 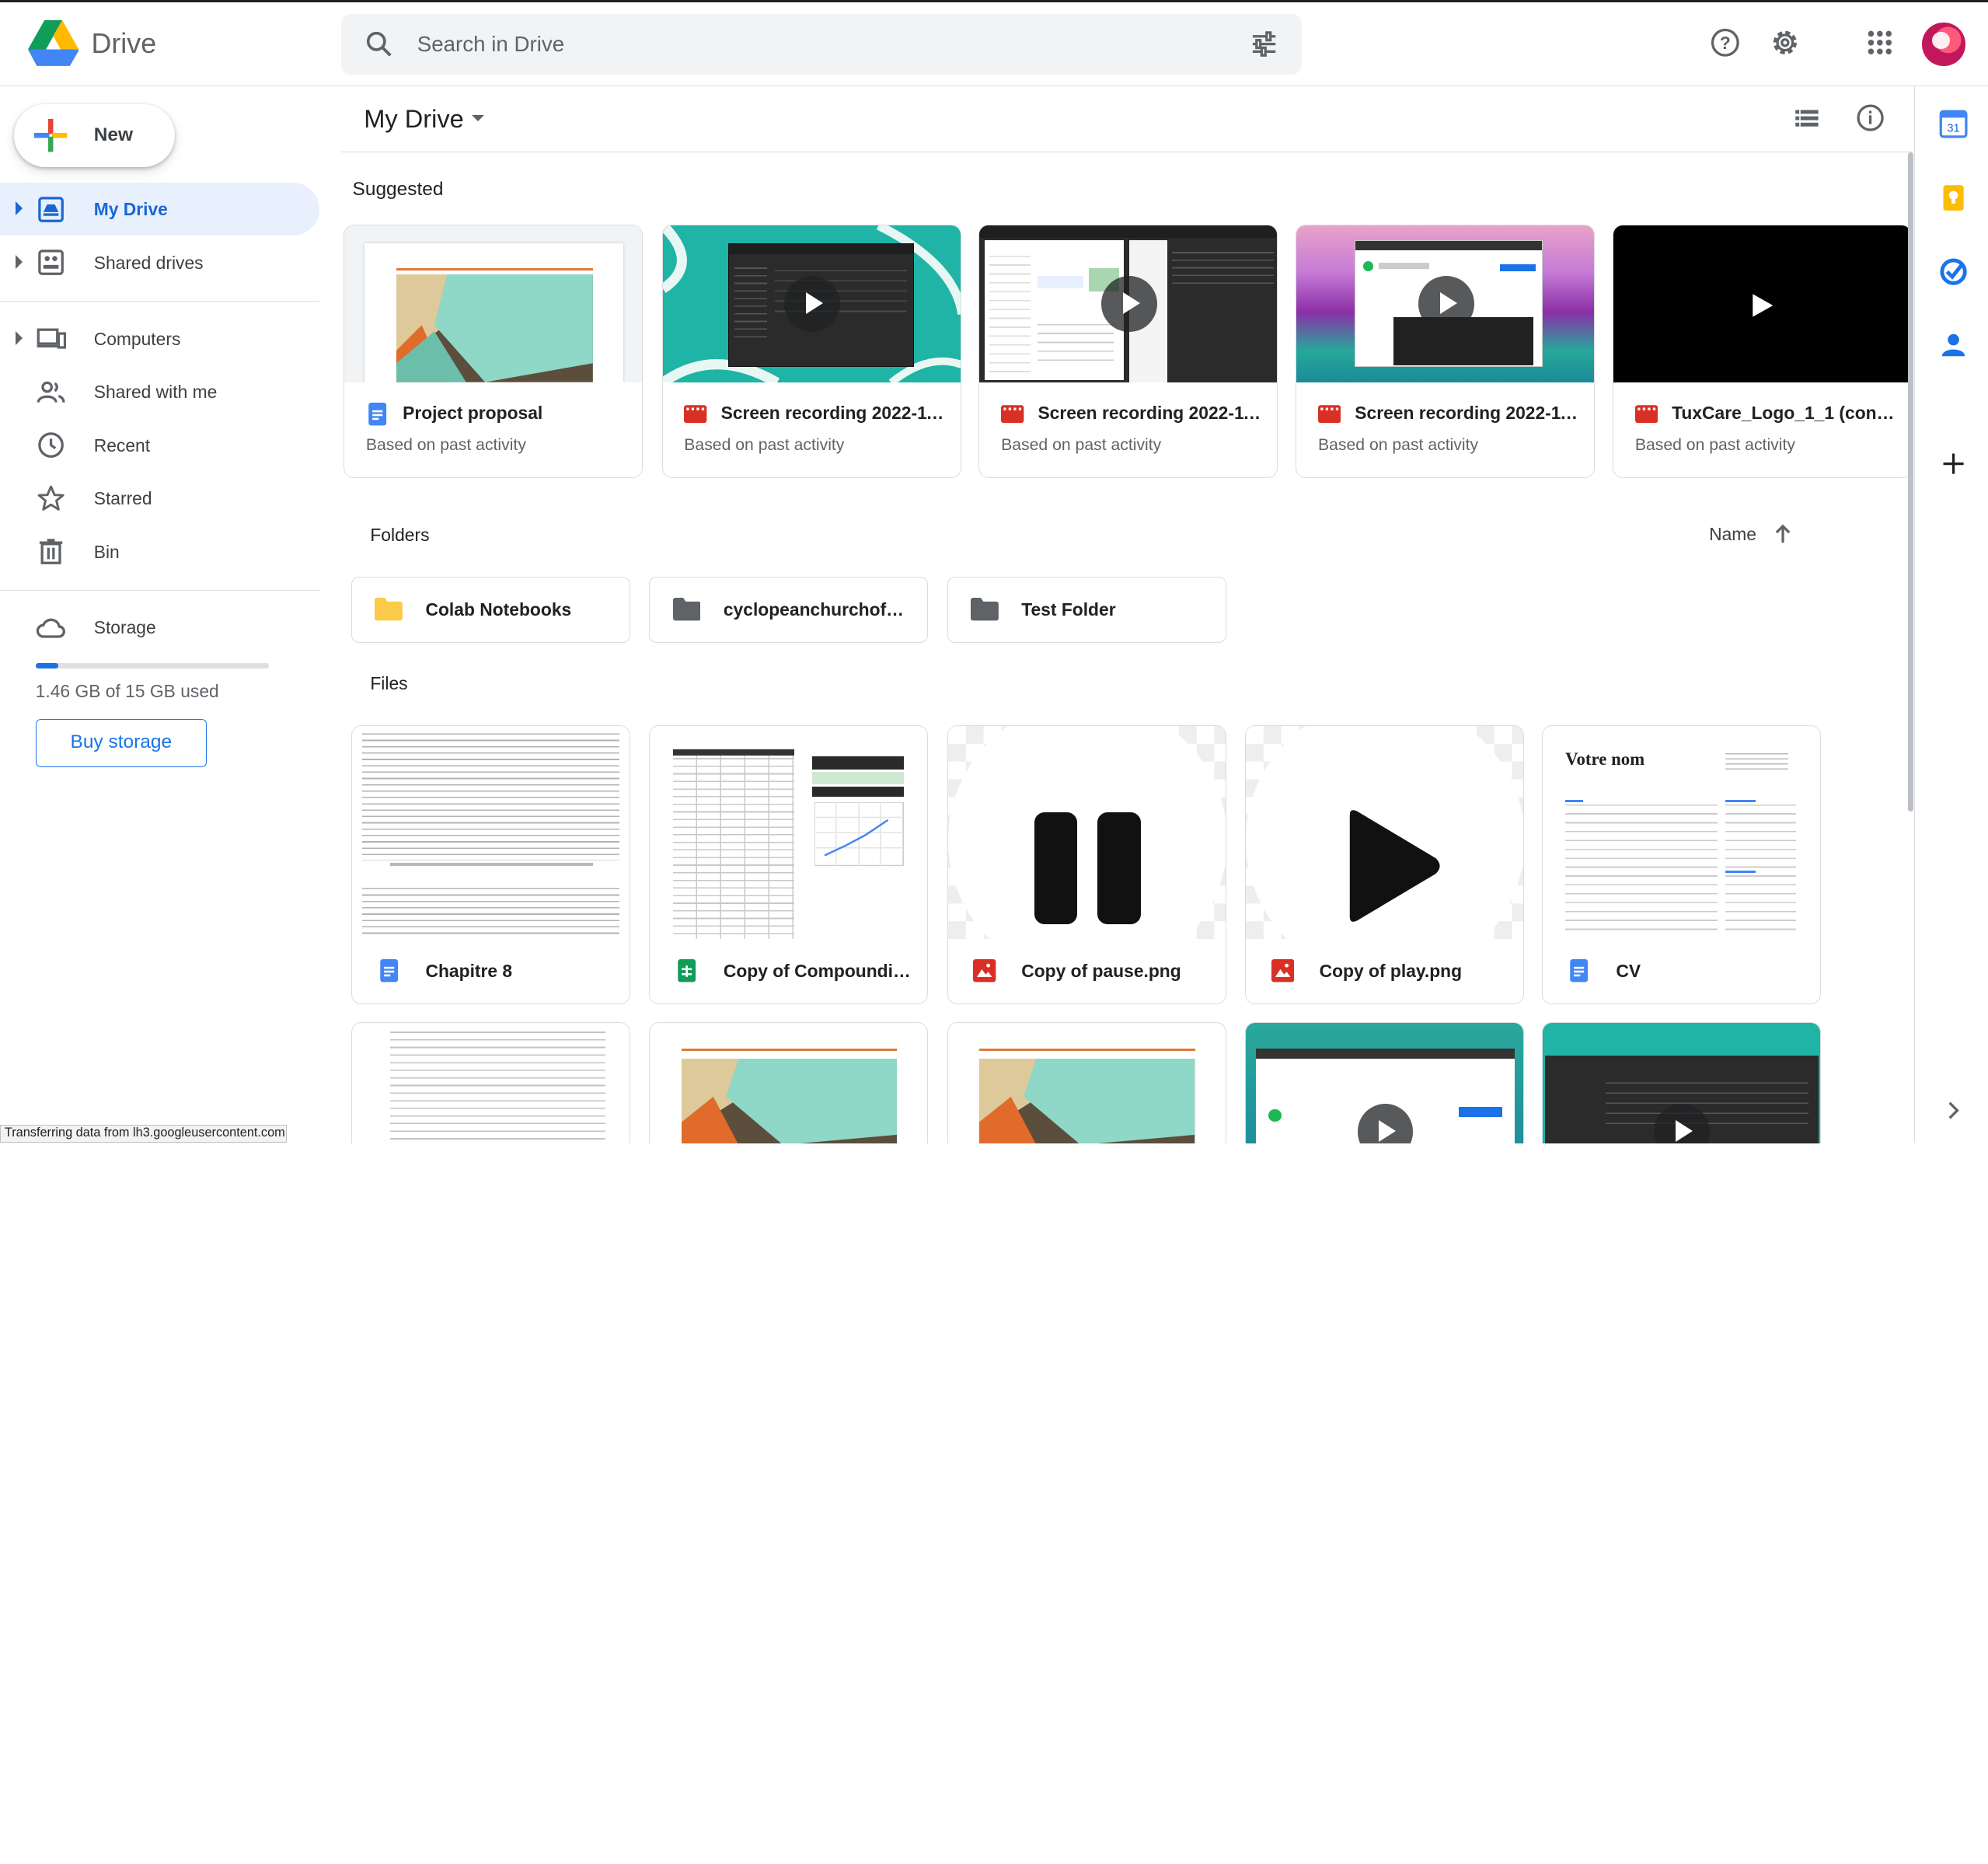 I want to click on keep-icon, so click(x=1953, y=198).